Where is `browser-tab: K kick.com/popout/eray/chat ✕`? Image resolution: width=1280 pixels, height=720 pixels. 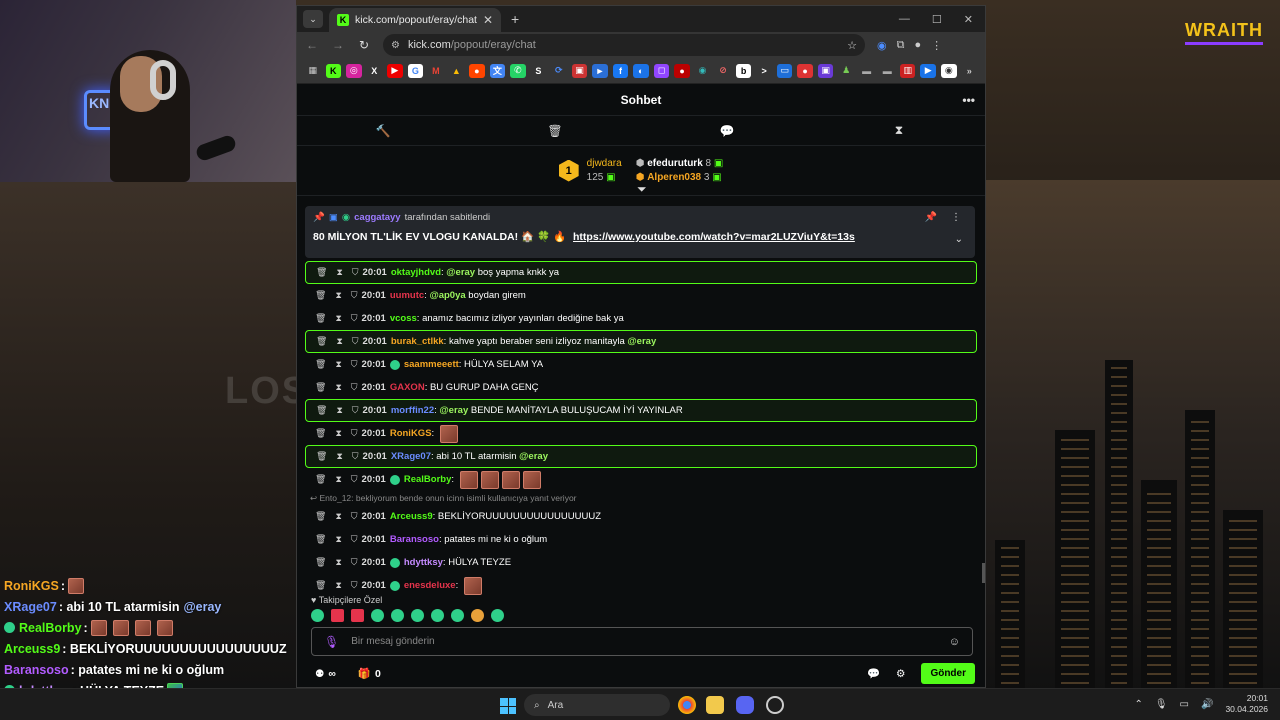
browser-tab: K kick.com/popout/eray/chat ✕ is located at coordinates (415, 20).